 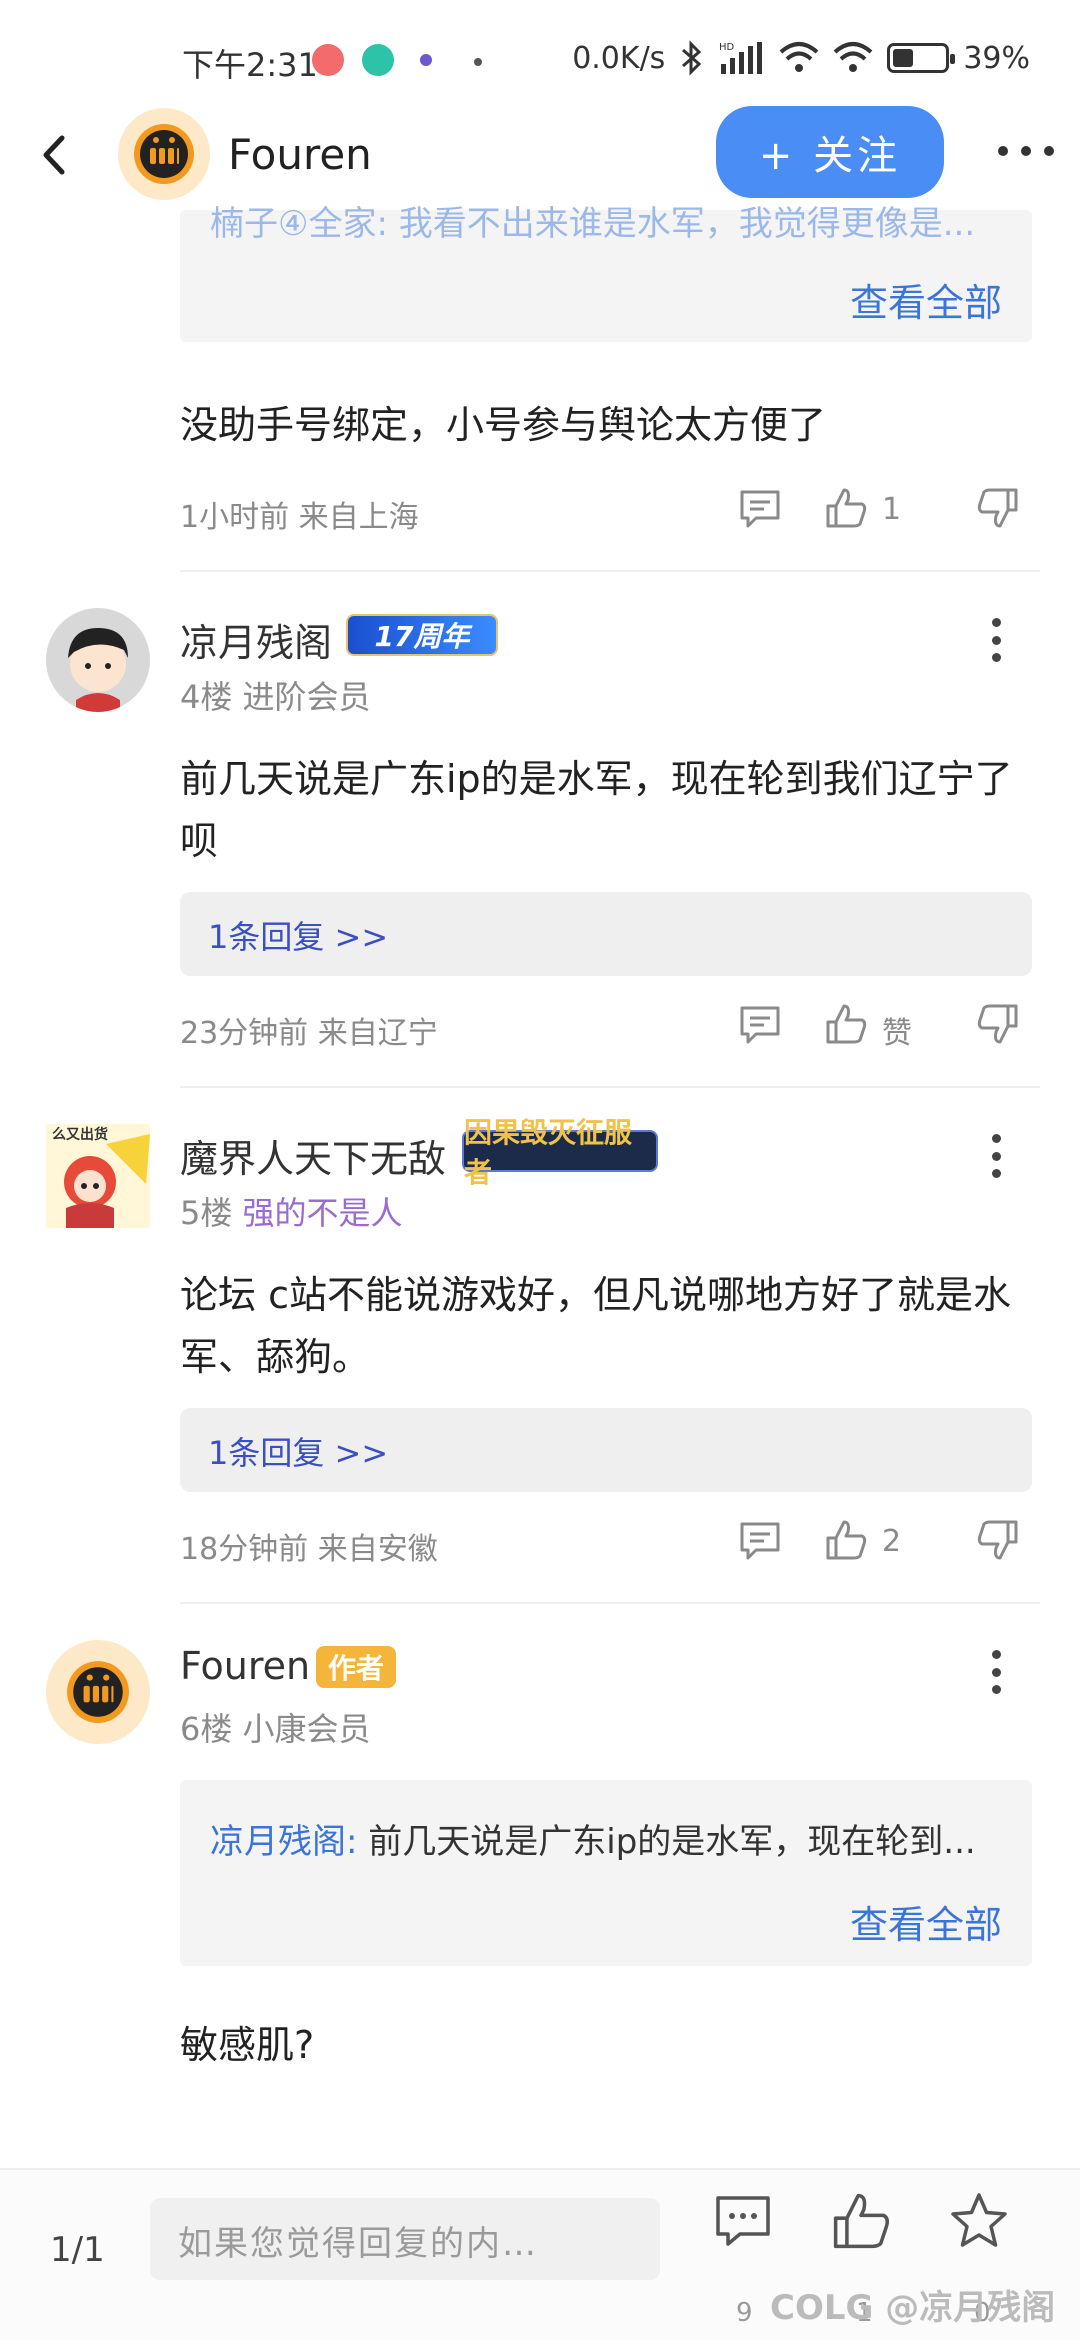 What do you see at coordinates (606, 1873) in the screenshot?
I see `quoted-reply-box: 凉月残阁: 前几天说是广东ip的是水军，现在轮到... 查看全部` at bounding box center [606, 1873].